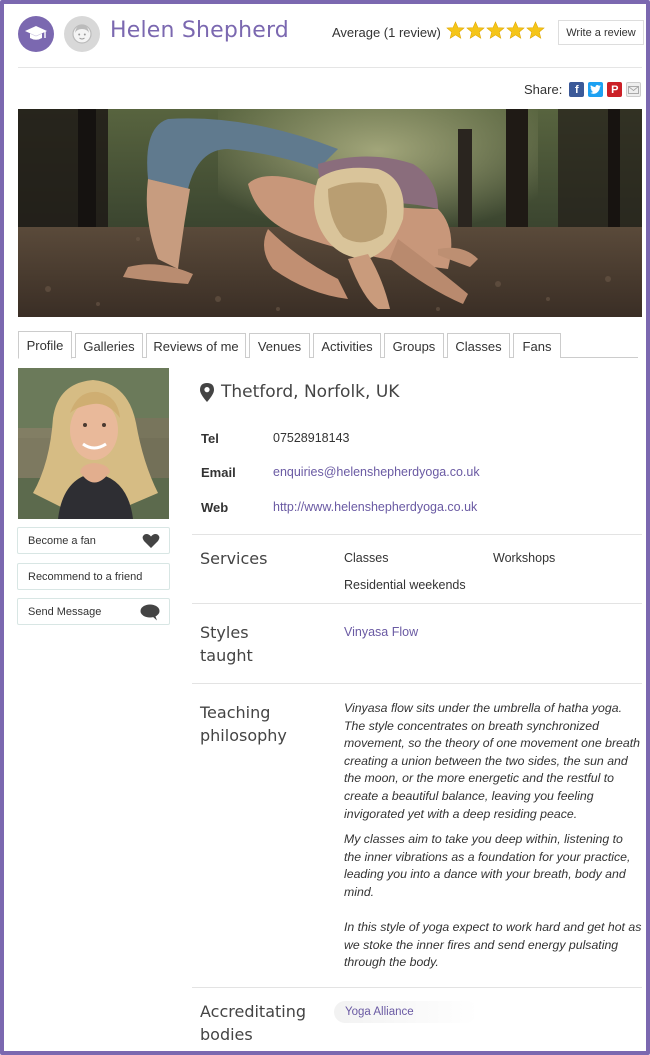  I want to click on philosophy-label-line1: Teaching, so click(235, 712).